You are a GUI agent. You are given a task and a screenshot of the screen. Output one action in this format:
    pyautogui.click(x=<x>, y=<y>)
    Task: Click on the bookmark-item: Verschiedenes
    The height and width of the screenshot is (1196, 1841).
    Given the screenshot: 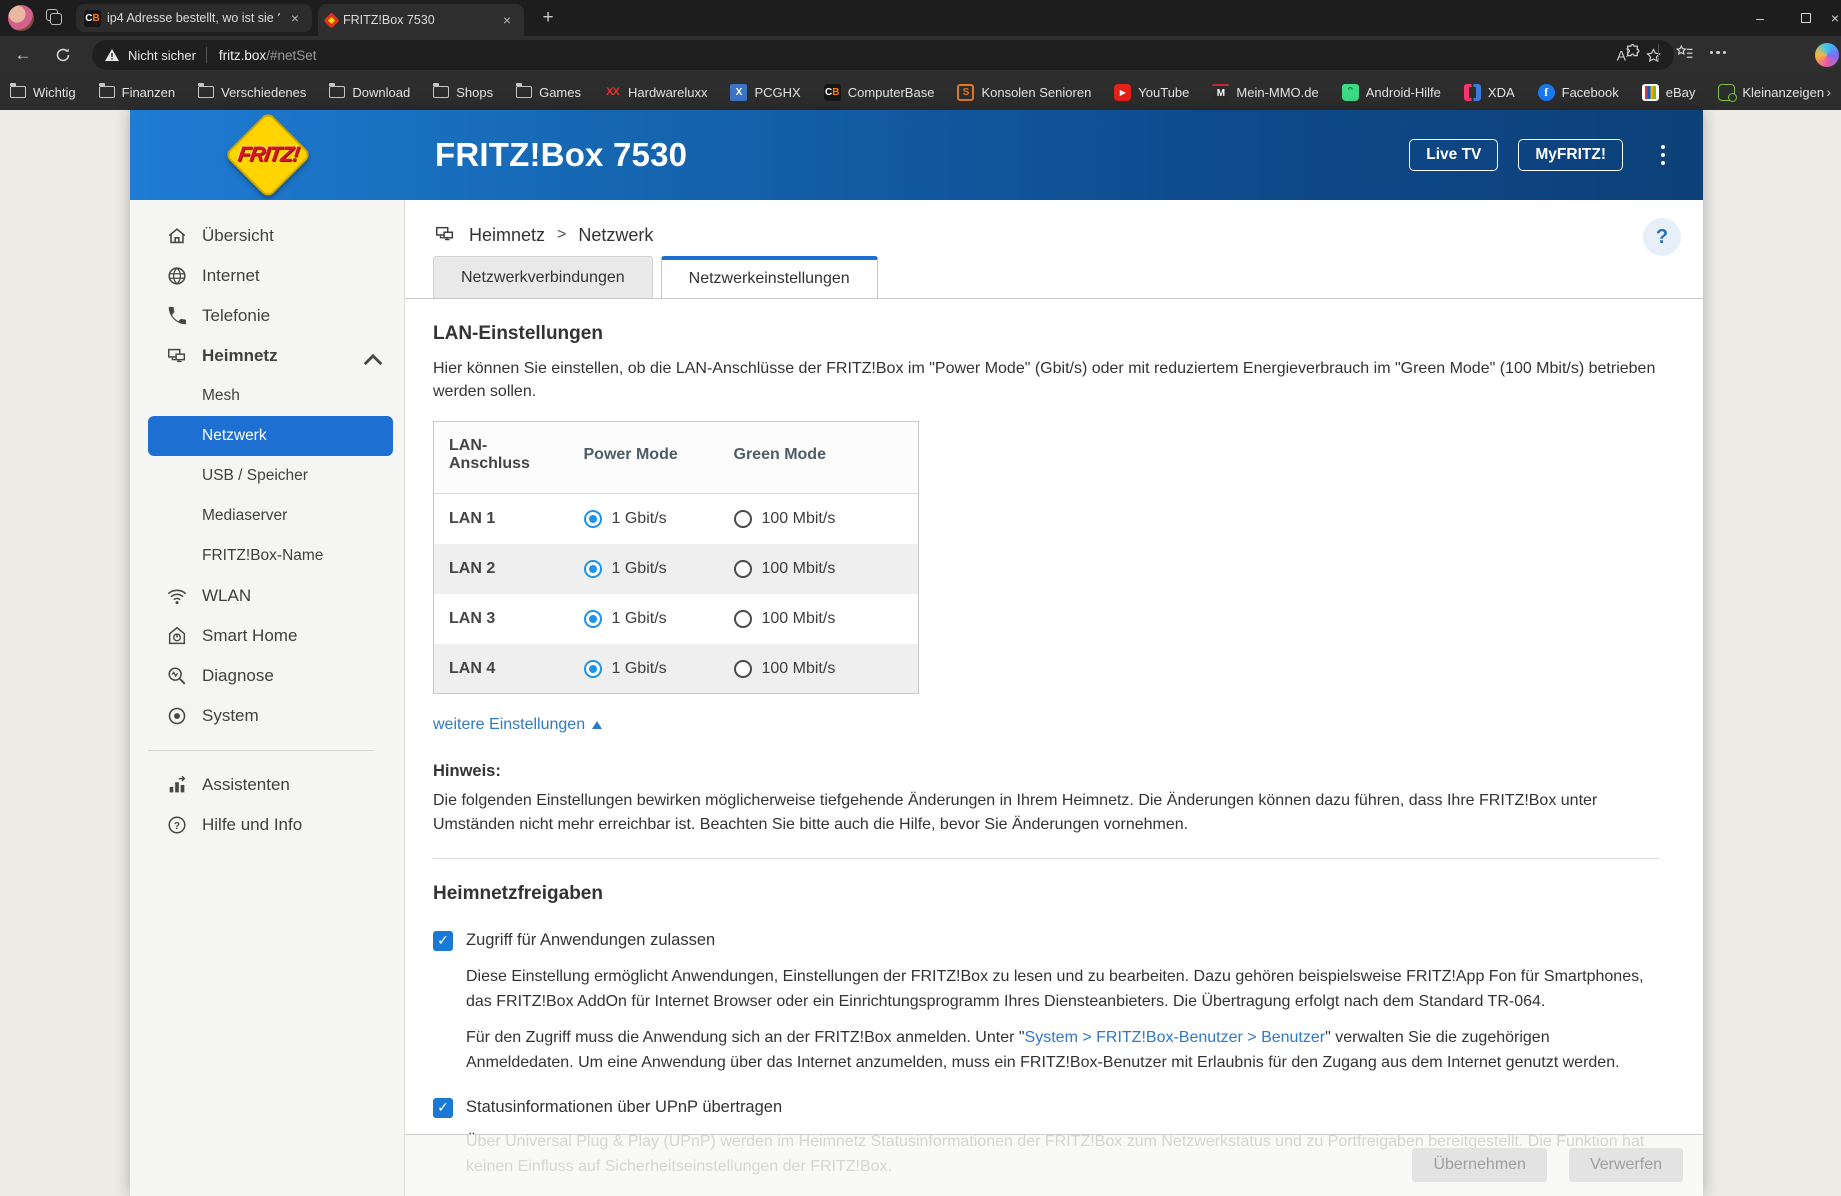 What is the action you would take?
    pyautogui.click(x=252, y=91)
    